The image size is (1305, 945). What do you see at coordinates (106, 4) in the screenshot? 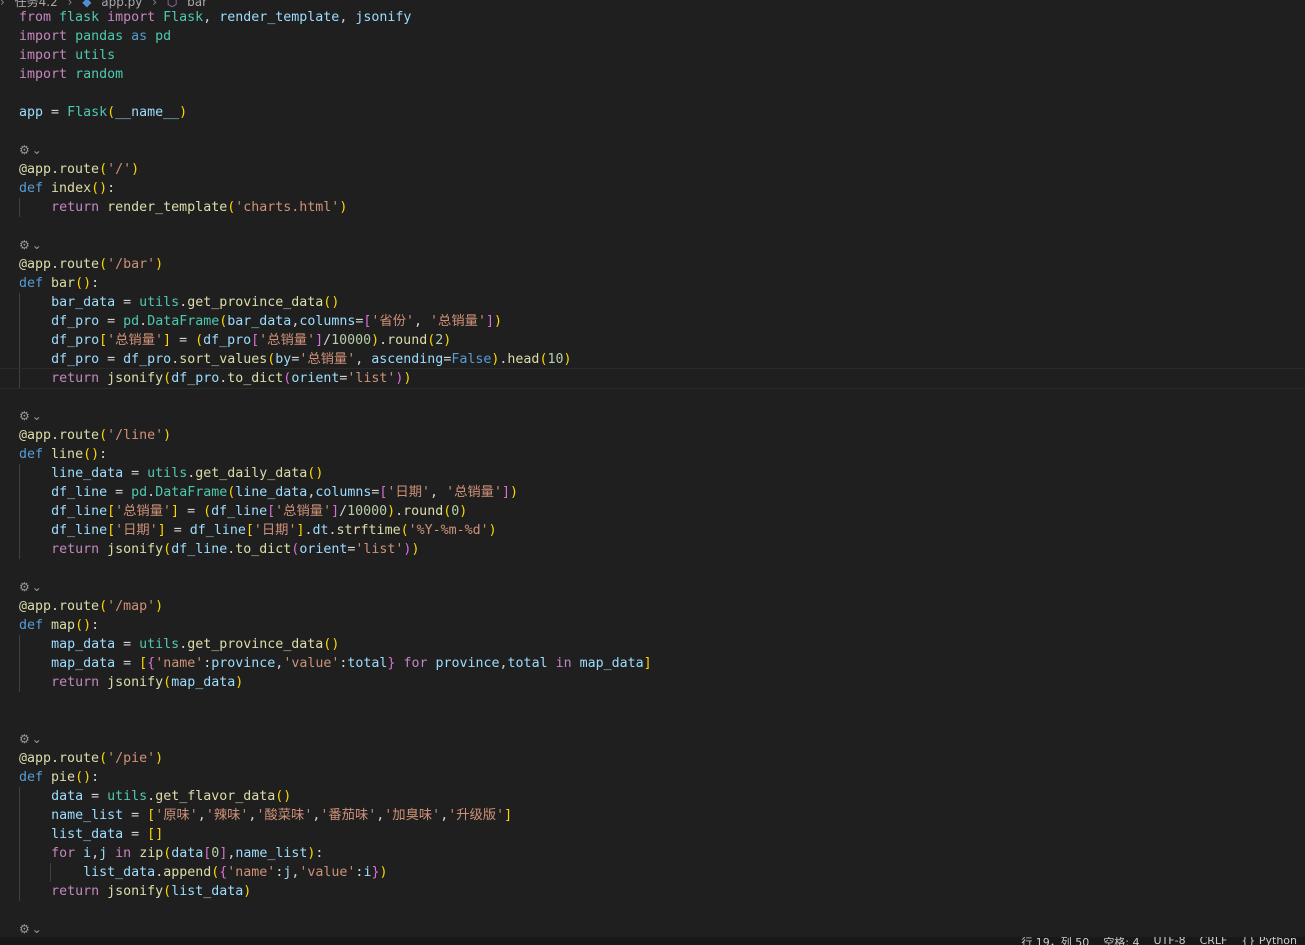
I see `breadcrumb: › 任务4.2 › ◆ app.py › ⬡ bar` at bounding box center [106, 4].